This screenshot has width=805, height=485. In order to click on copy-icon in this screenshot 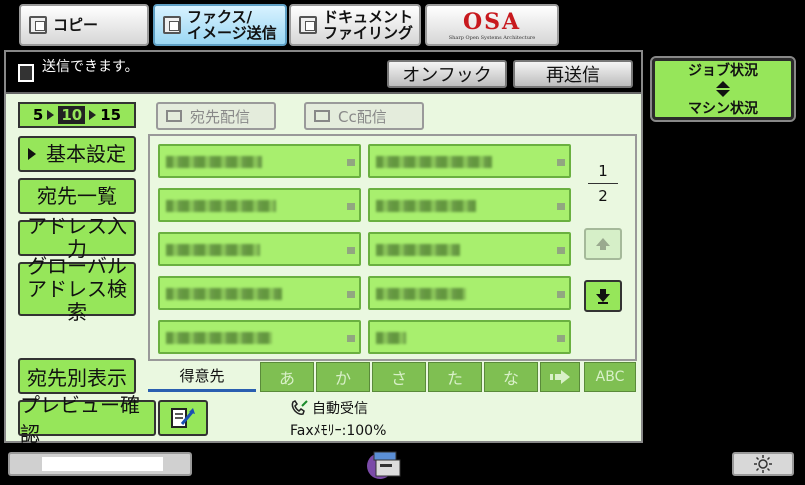, I will do `click(38, 25)`.